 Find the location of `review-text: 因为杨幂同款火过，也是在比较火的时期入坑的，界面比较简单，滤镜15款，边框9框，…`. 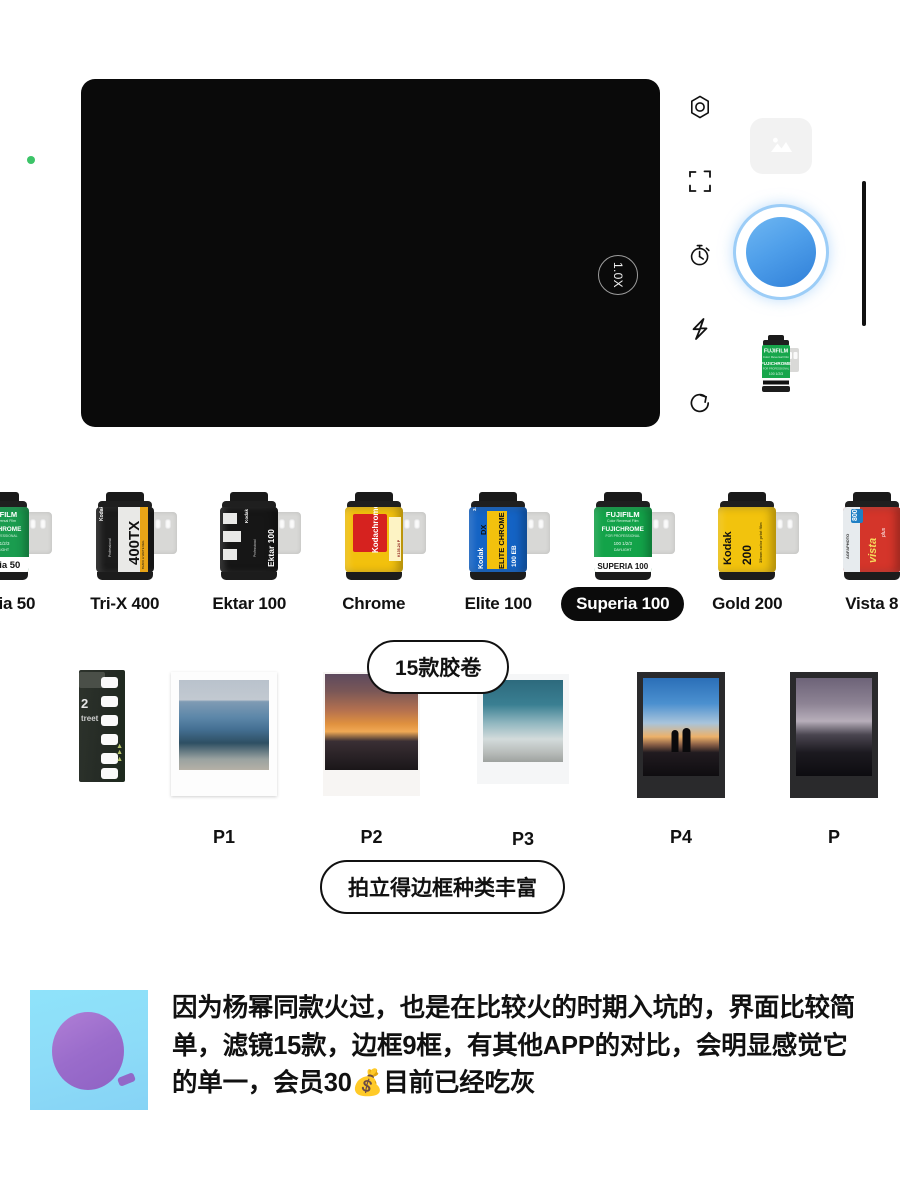

review-text: 因为杨幂同款火过，也是在比较火的时期入坑的，界面比较简单，滤镜15款，边框9框，… is located at coordinates (514, 1046).